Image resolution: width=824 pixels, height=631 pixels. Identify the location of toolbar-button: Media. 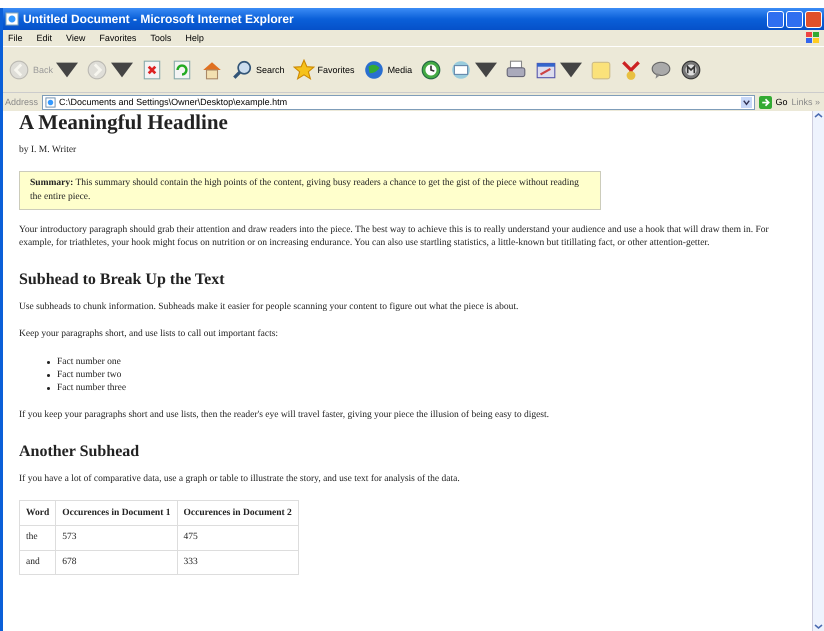
(388, 70).